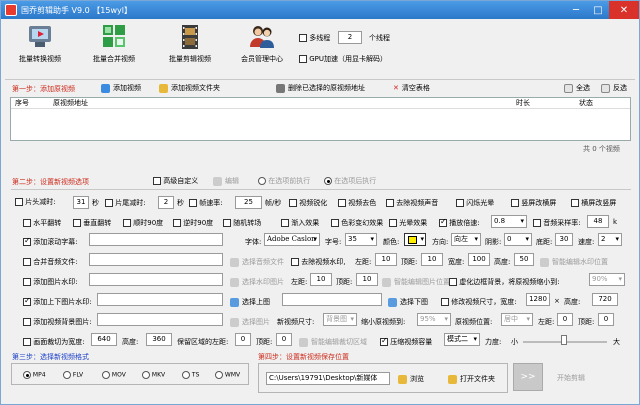  I want to click on select-all-button: 全选, so click(577, 88).